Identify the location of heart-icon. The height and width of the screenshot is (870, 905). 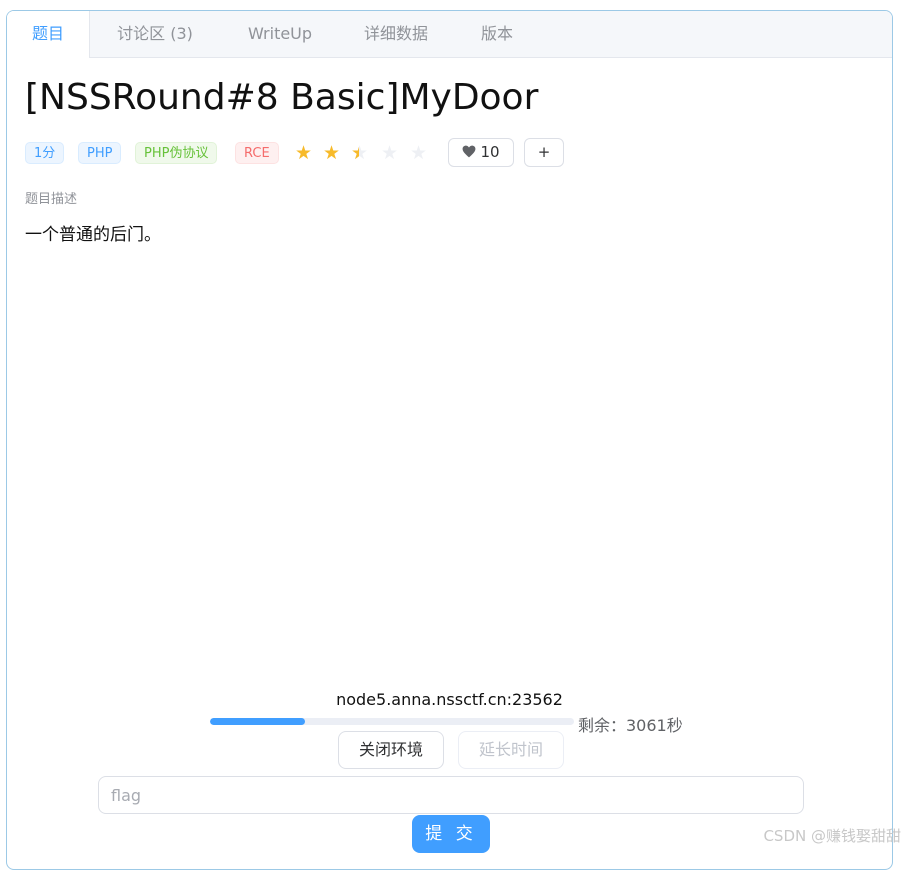
(469, 151).